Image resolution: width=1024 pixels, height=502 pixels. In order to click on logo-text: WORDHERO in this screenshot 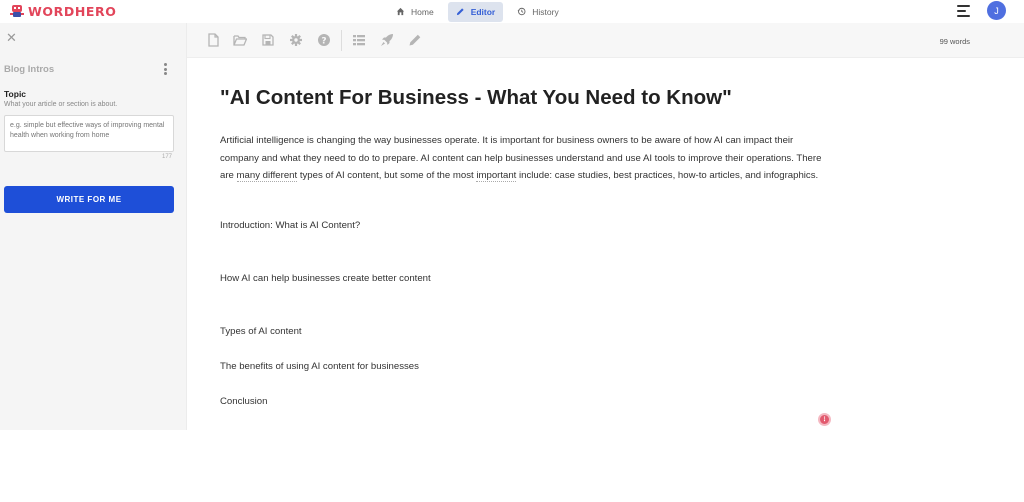, I will do `click(72, 11)`.